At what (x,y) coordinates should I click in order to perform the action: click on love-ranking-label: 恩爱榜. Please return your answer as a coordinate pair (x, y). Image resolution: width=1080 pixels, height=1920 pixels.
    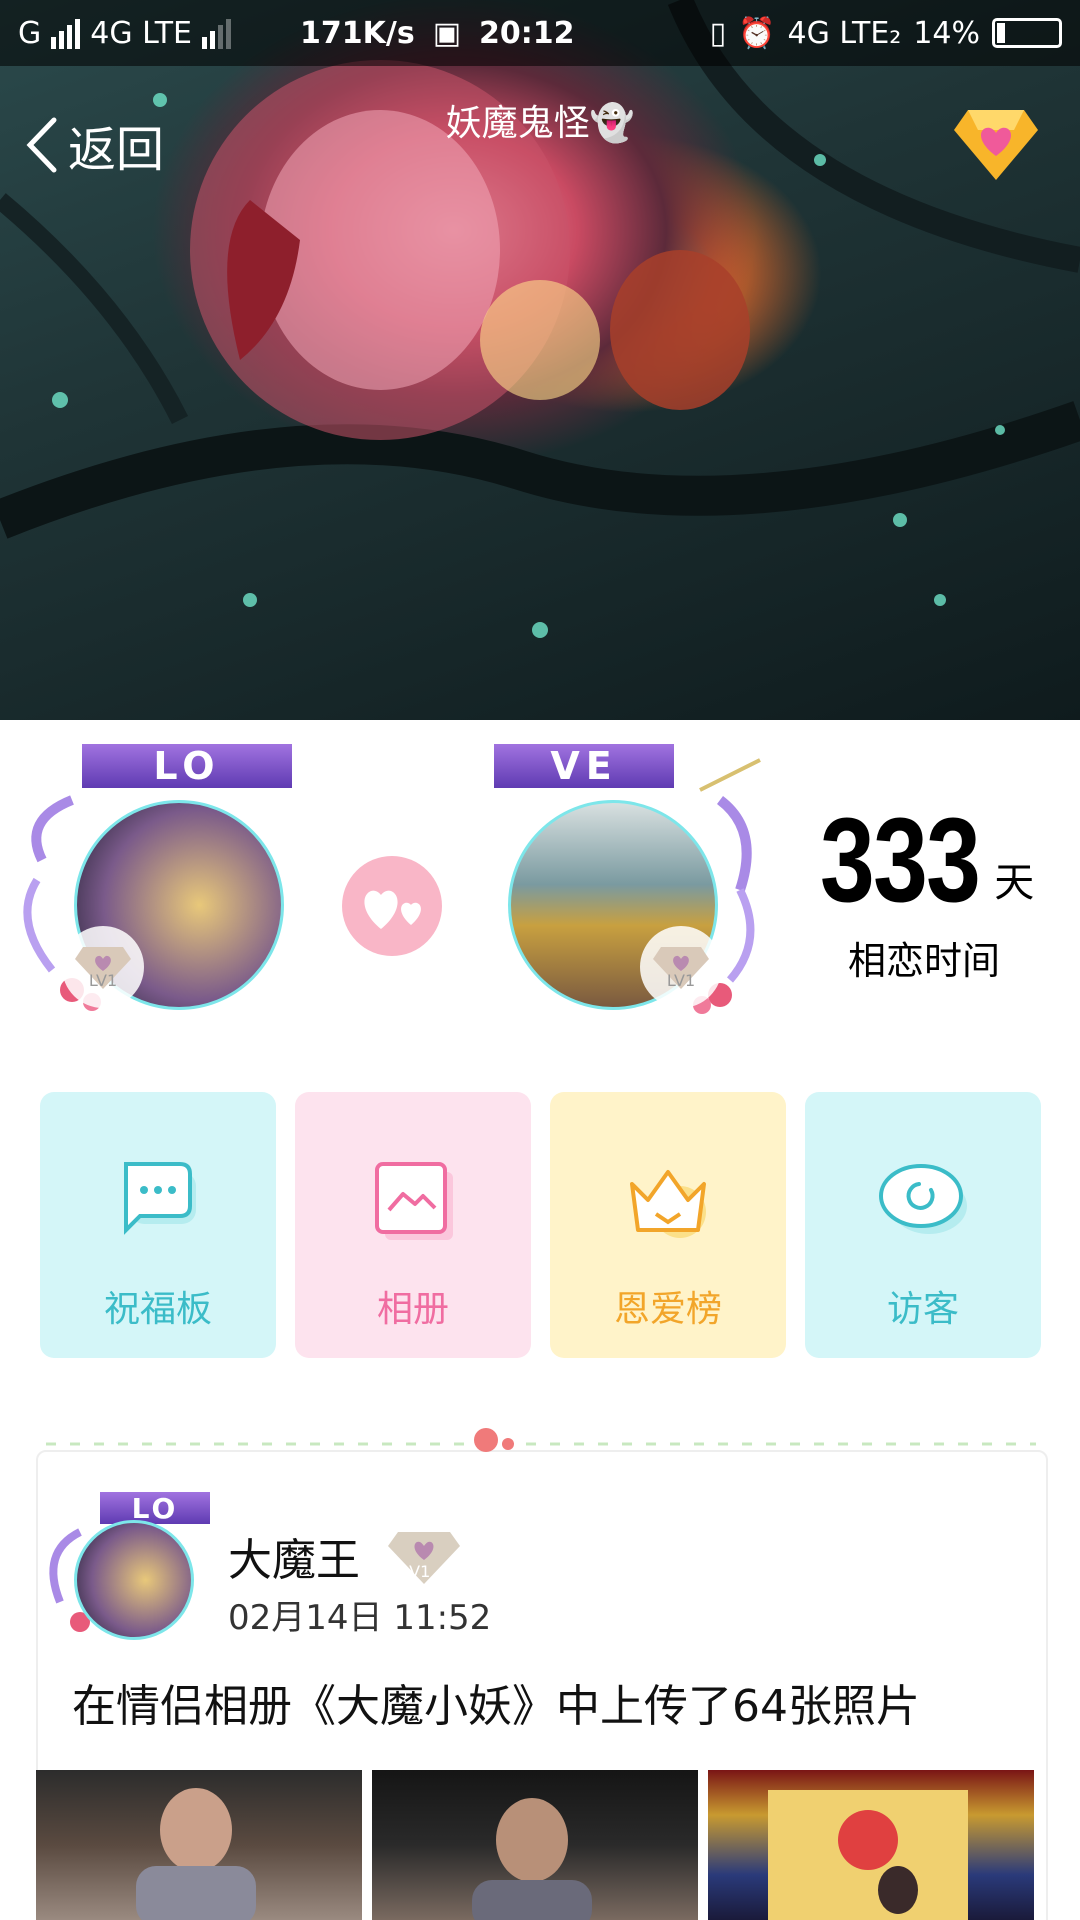
    Looking at the image, I should click on (667, 1309).